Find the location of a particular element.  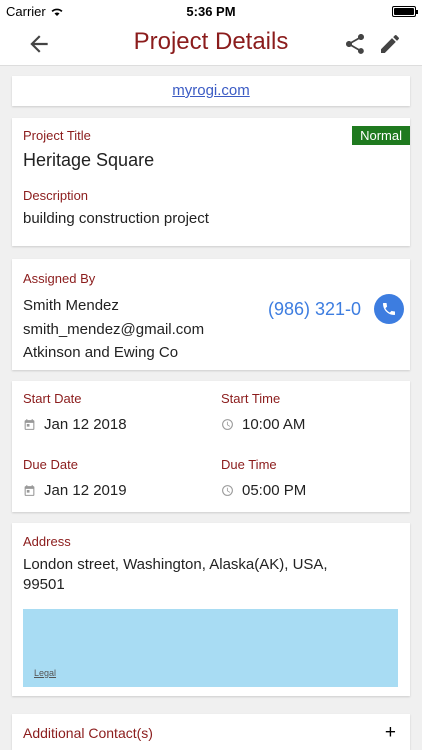

assignee-email: smith_mendez@gmail.com is located at coordinates (113, 329).